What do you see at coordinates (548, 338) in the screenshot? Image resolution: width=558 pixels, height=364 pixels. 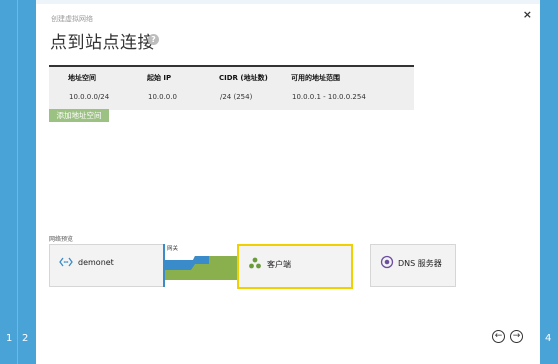 I see `step-4: 4` at bounding box center [548, 338].